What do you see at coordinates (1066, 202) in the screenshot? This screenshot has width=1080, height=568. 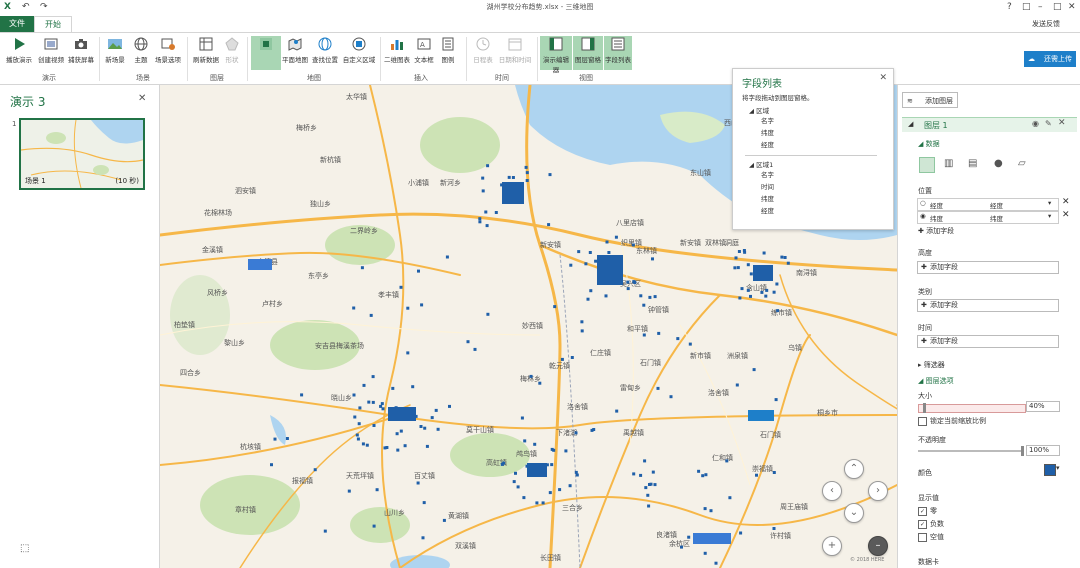 I see `remove-field-icon: ✕` at bounding box center [1066, 202].